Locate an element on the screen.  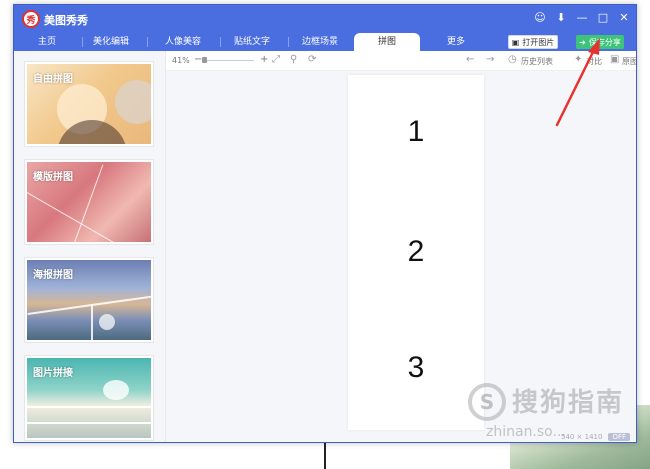
save-share-label: 保存分享 is located at coordinates (604, 42).